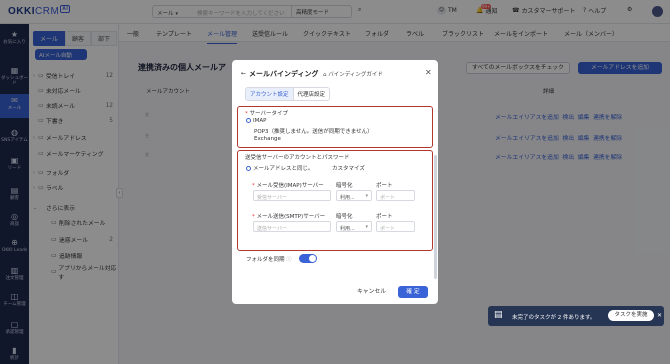 This screenshot has height=364, width=670. What do you see at coordinates (292, 226) in the screenshot?
I see `smtp-server-input: 送信サーバー` at bounding box center [292, 226].